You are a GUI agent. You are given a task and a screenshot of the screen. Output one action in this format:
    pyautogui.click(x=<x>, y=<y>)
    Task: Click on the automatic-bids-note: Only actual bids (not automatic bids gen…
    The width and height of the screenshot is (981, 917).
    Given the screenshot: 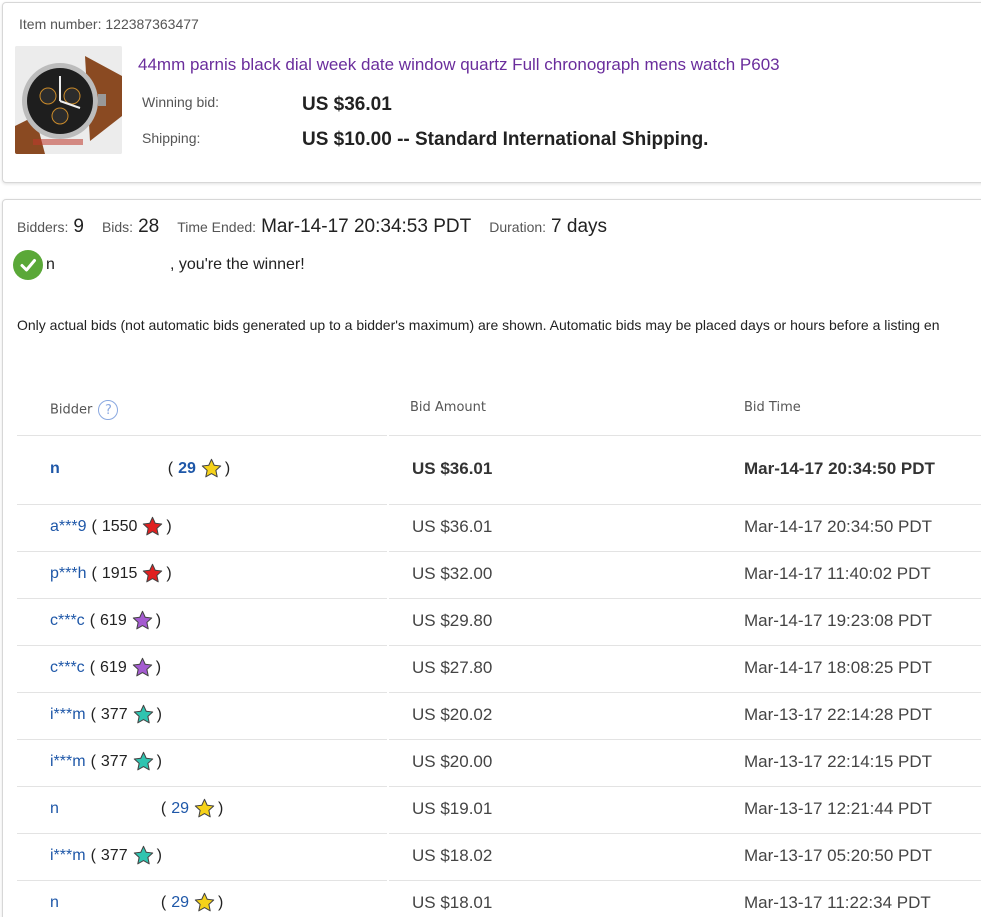 What is the action you would take?
    pyautogui.click(x=478, y=325)
    